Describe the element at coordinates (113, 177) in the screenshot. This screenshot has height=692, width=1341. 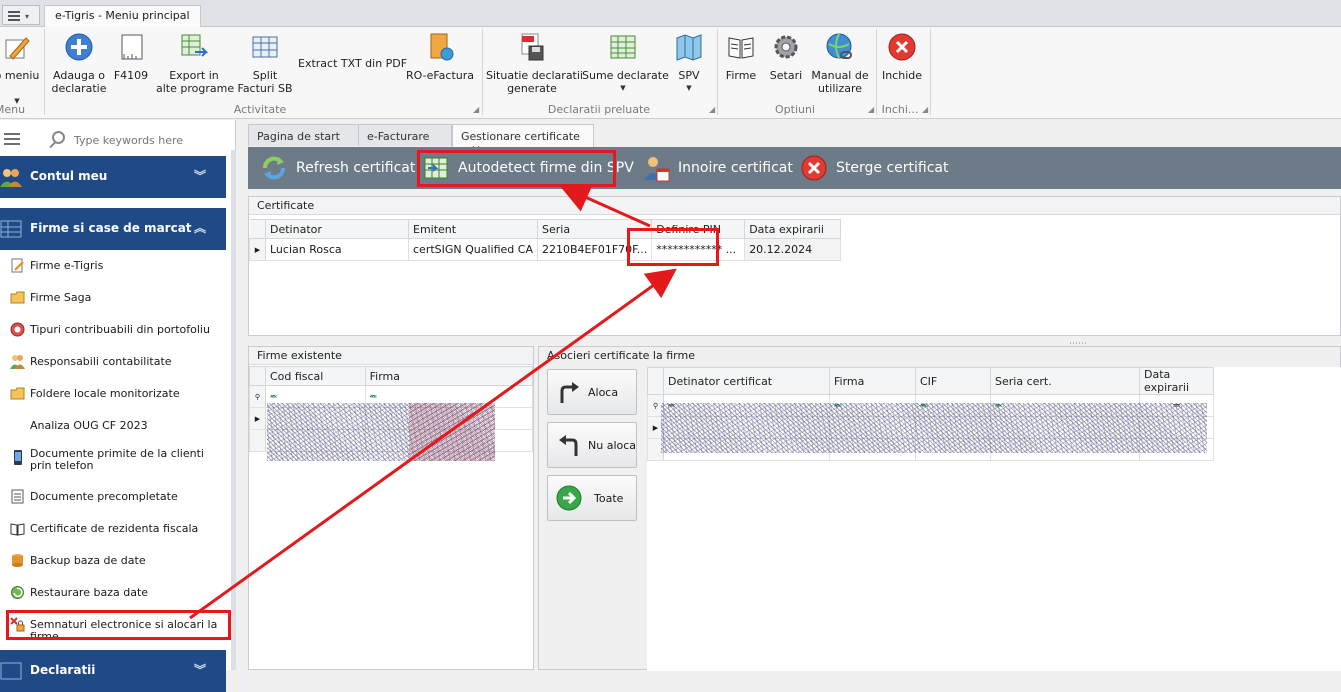
I see `nav-section-contul-meu: Contul meu ︾` at that location.